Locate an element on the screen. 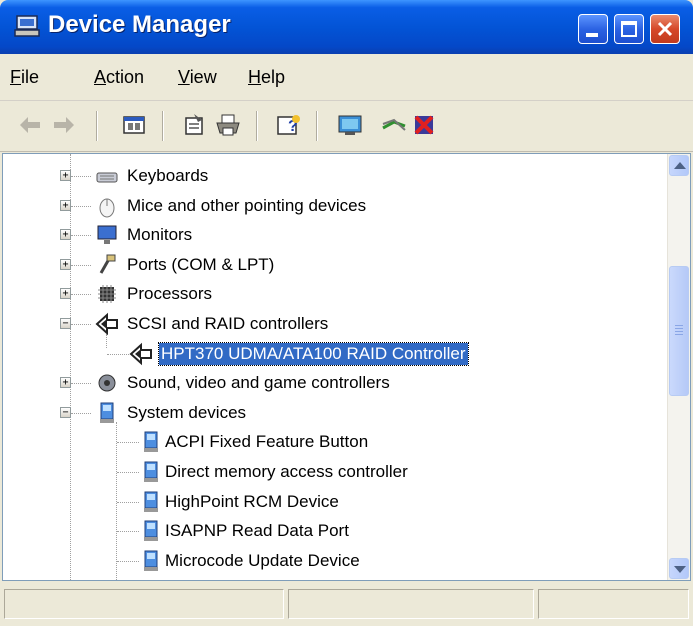  tree-category: + Mice and other pointing devices is located at coordinates (323, 206).